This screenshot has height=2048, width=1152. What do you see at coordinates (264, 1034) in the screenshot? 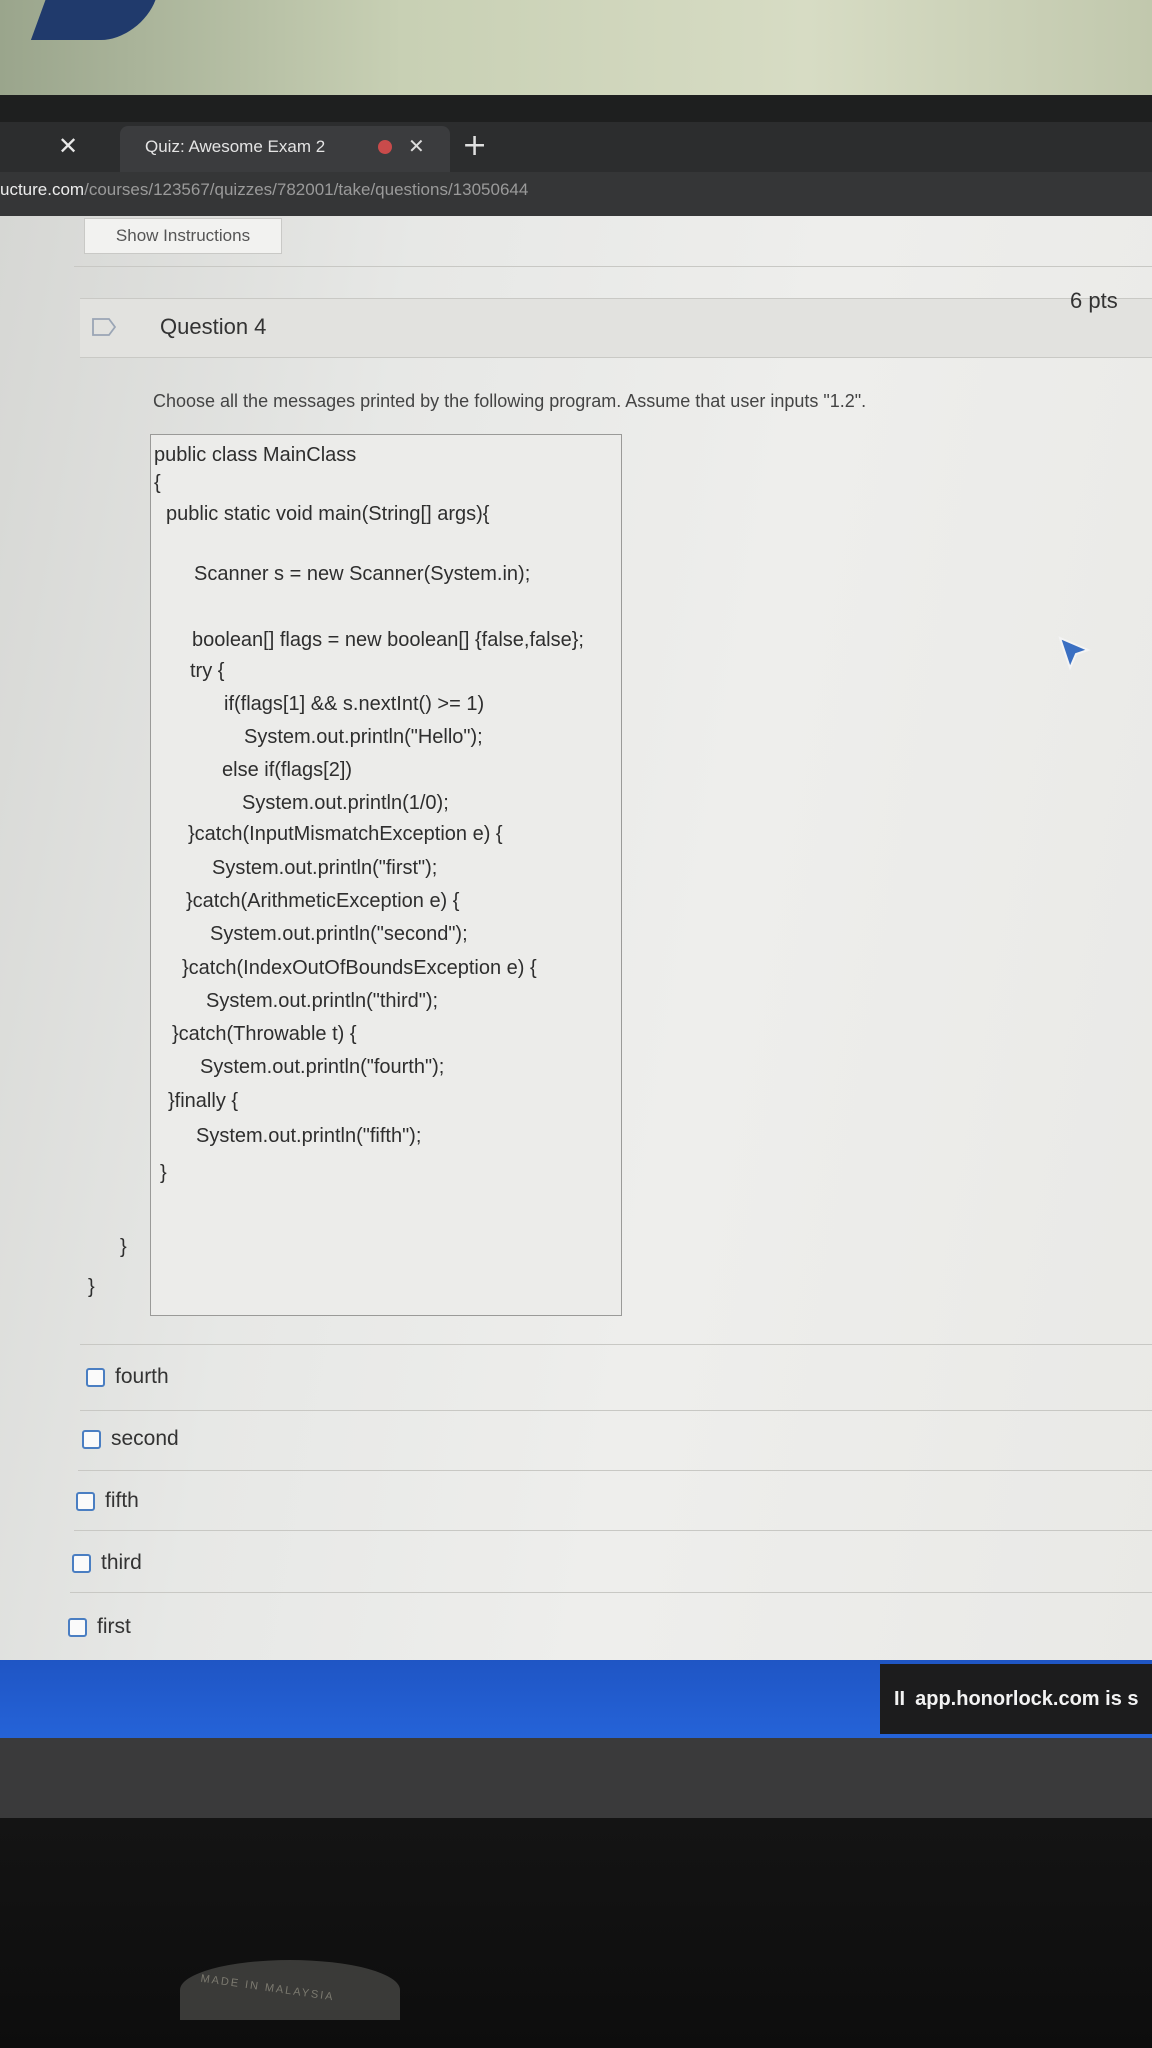
I see `code-line: }catch(Throwable t) {` at bounding box center [264, 1034].